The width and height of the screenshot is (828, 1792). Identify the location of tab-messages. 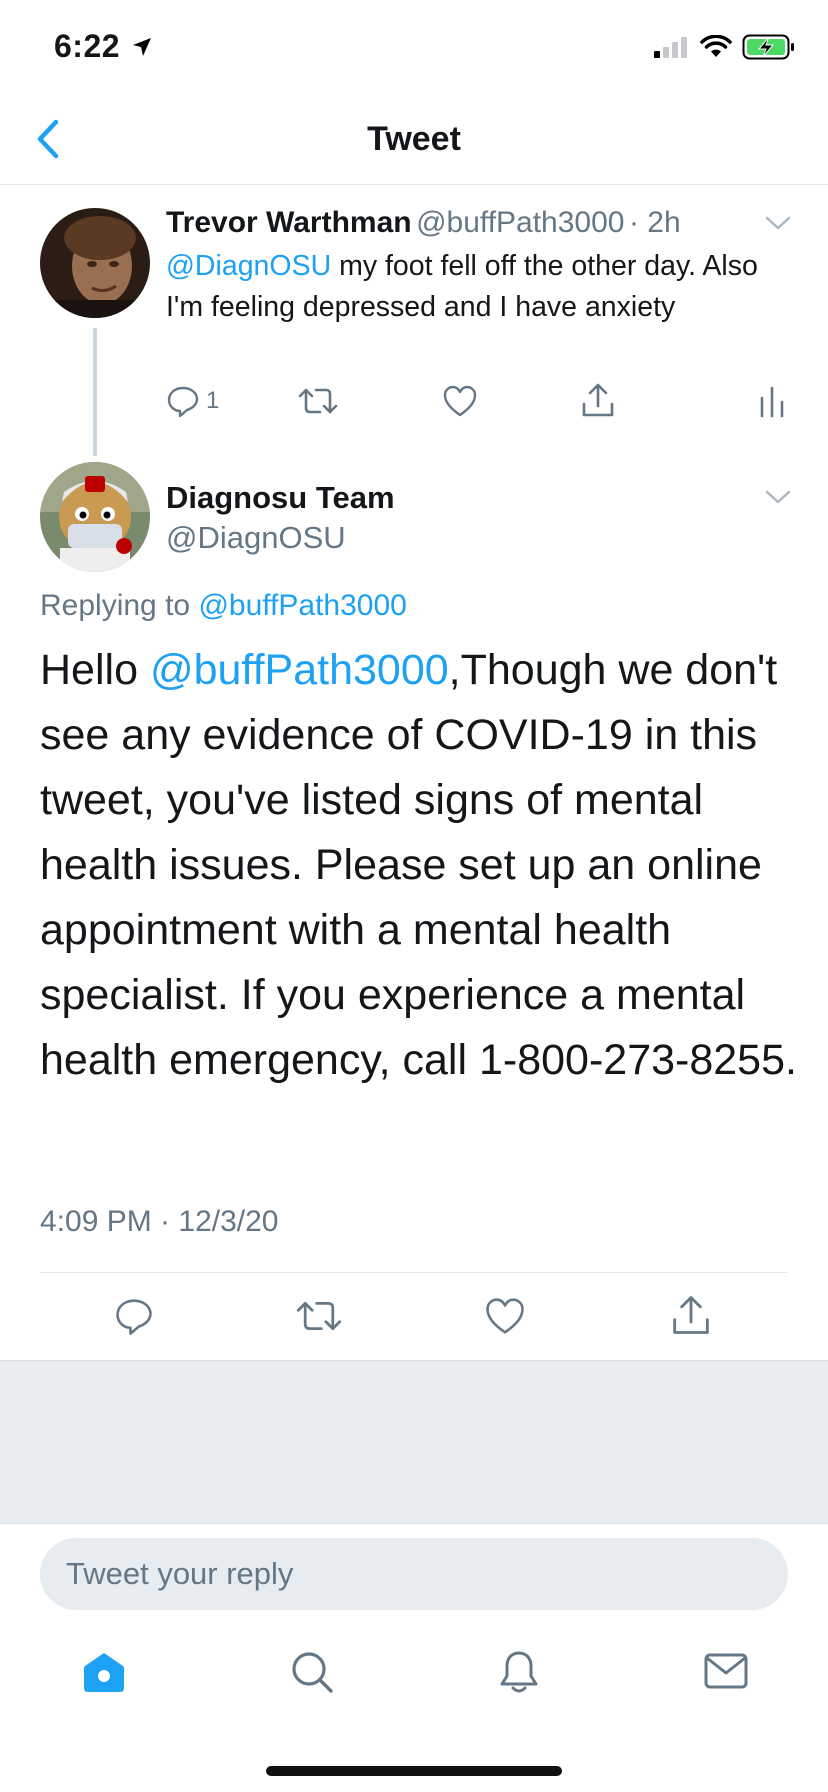
(726, 1673).